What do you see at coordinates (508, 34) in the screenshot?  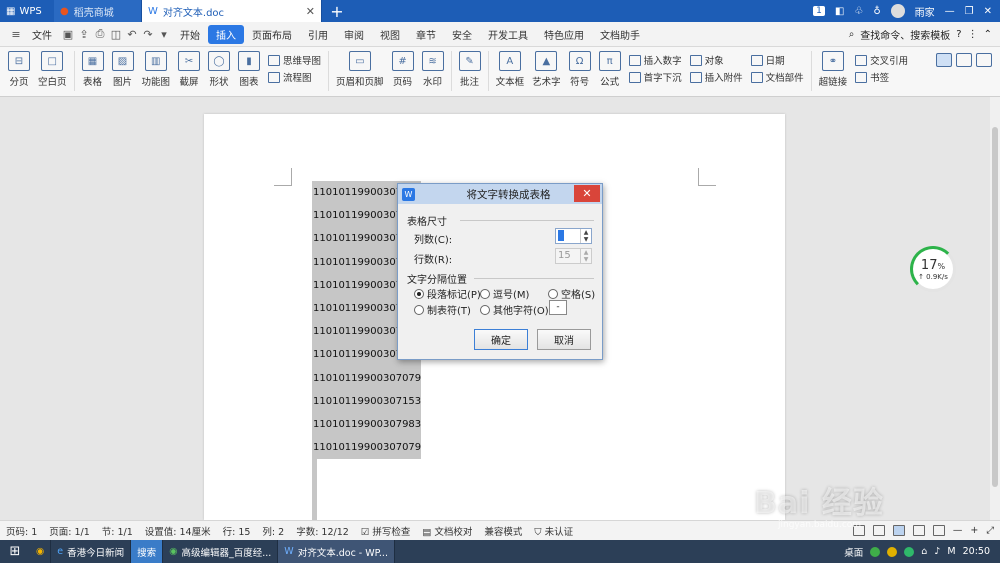 I see `menu-developer: 开发工具` at bounding box center [508, 34].